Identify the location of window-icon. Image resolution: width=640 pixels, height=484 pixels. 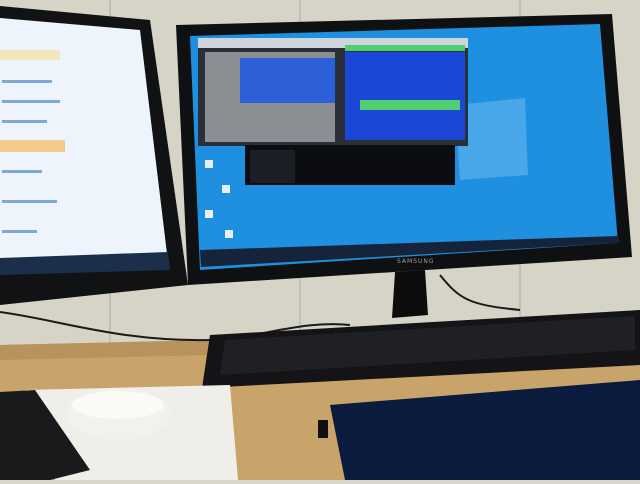
(209, 164).